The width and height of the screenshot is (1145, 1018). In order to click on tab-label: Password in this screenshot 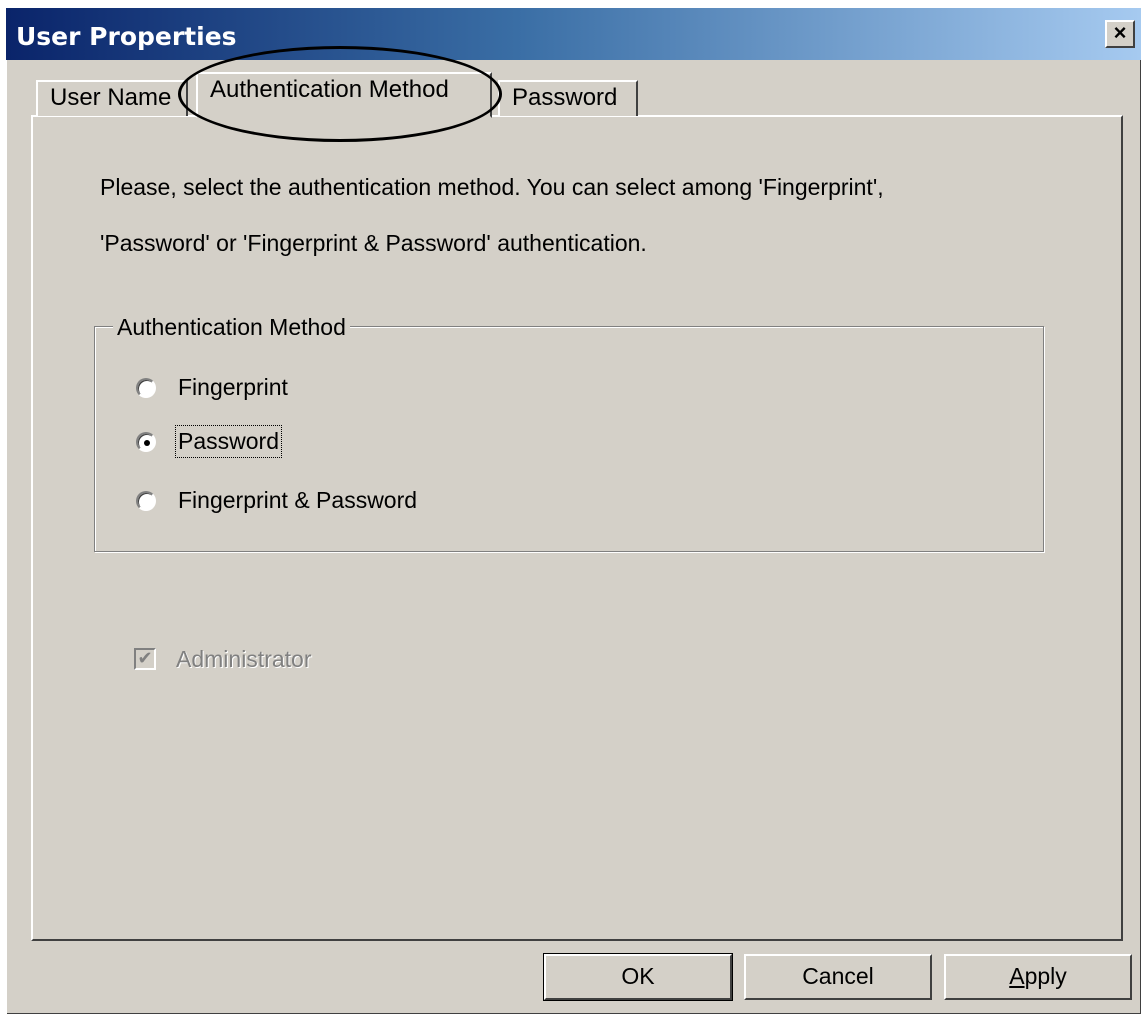, I will do `click(565, 97)`.